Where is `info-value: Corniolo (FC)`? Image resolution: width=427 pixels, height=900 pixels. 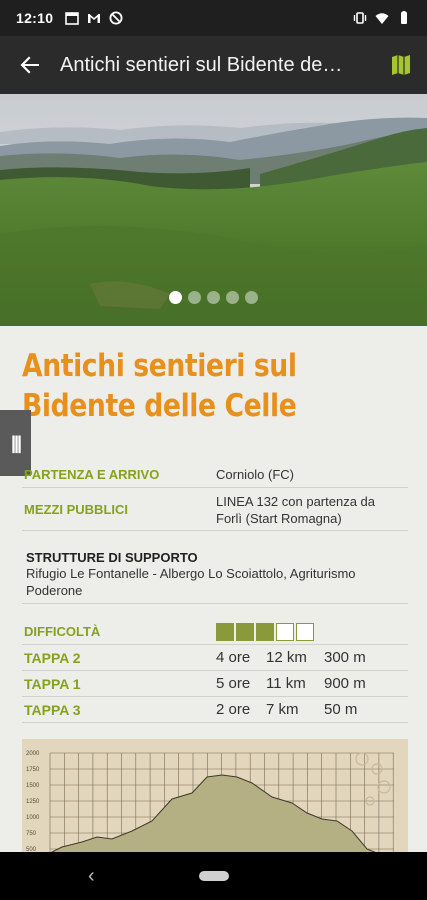 info-value: Corniolo (FC) is located at coordinates (255, 474).